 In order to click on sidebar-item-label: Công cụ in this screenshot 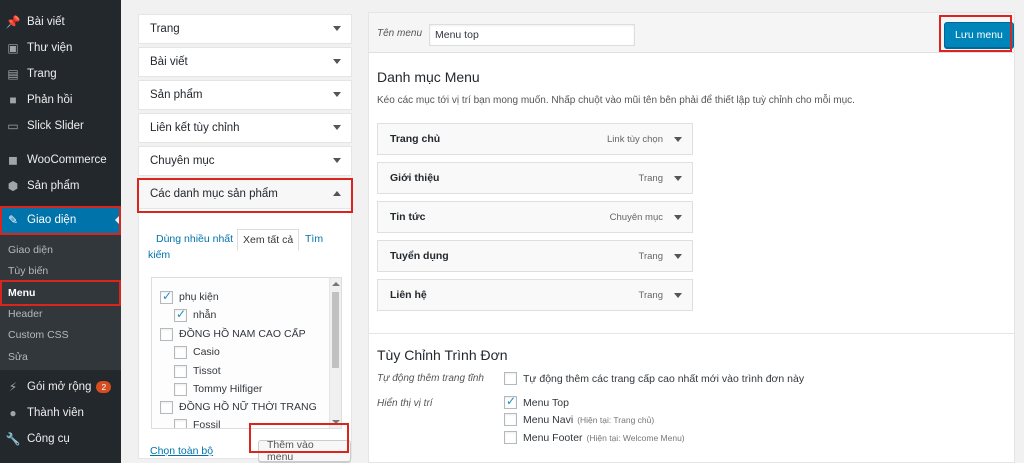, I will do `click(48, 439)`.